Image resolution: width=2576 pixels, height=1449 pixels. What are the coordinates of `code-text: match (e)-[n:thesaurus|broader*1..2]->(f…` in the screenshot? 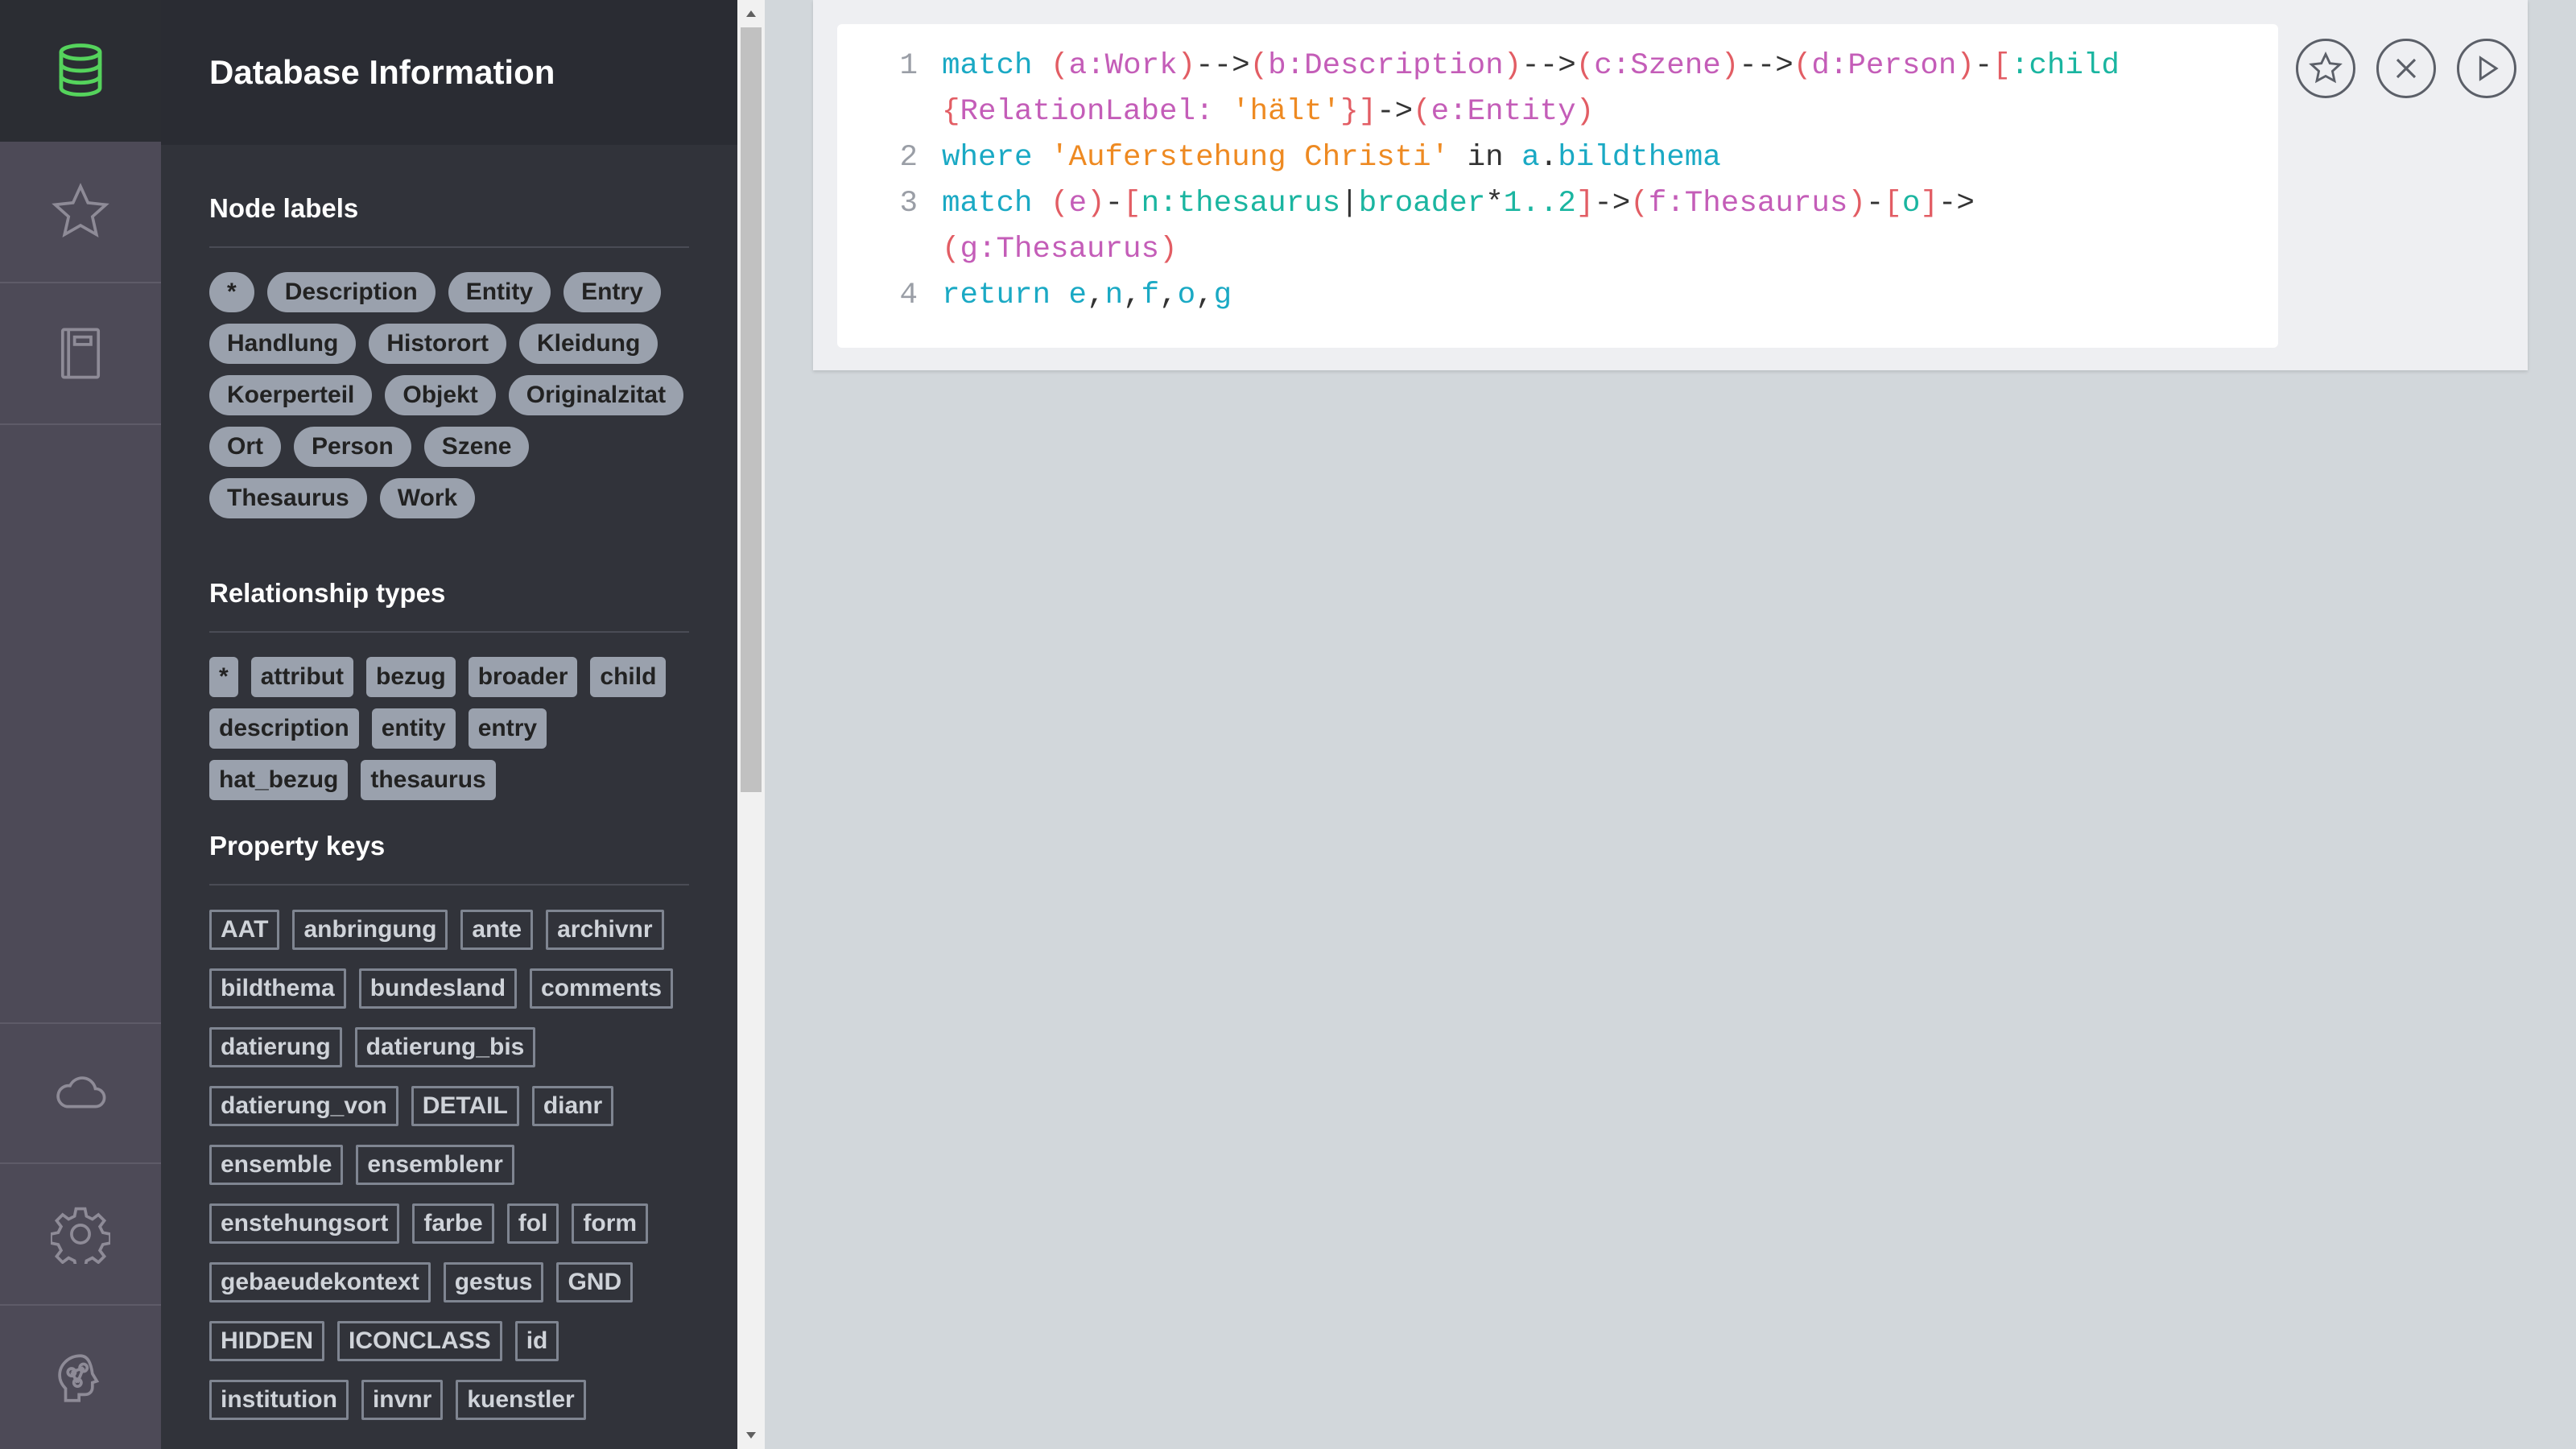 It's located at (1458, 204).